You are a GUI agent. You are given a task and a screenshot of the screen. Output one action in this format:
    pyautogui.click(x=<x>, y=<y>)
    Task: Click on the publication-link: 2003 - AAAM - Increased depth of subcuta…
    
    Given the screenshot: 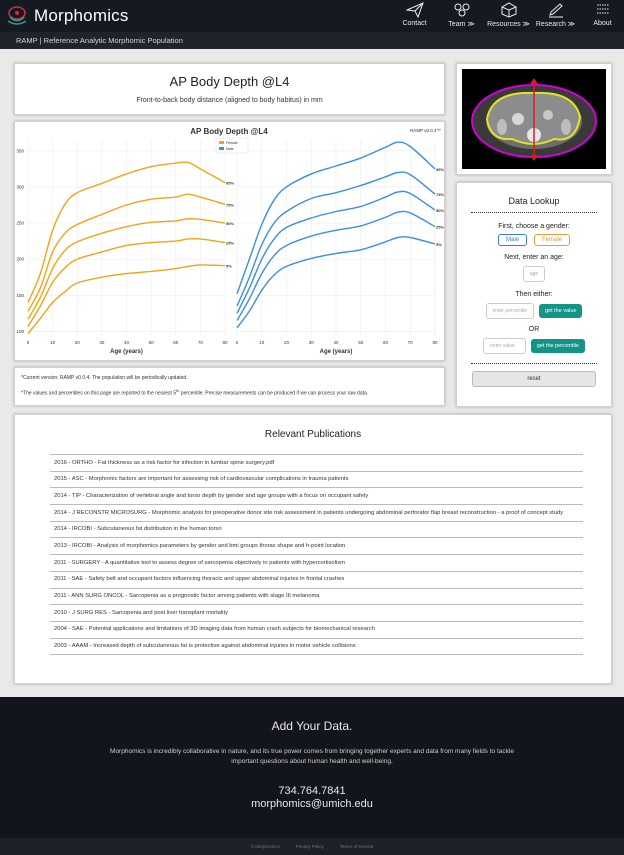 What is the action you would take?
    pyautogui.click(x=316, y=647)
    